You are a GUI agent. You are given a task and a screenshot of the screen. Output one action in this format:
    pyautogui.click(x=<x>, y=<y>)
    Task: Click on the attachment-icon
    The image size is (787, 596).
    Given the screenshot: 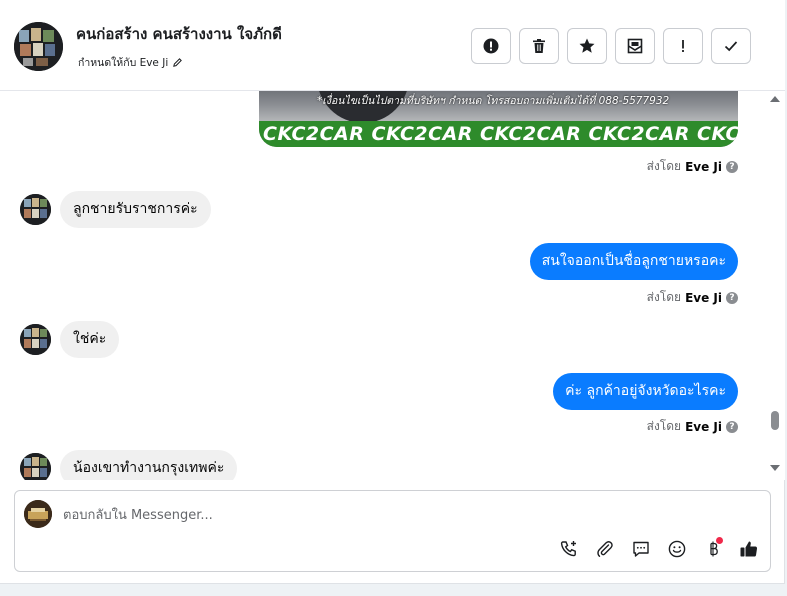 What is the action you would take?
    pyautogui.click(x=605, y=549)
    